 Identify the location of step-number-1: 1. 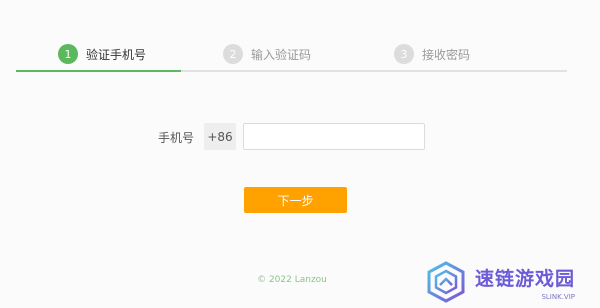
(68, 54).